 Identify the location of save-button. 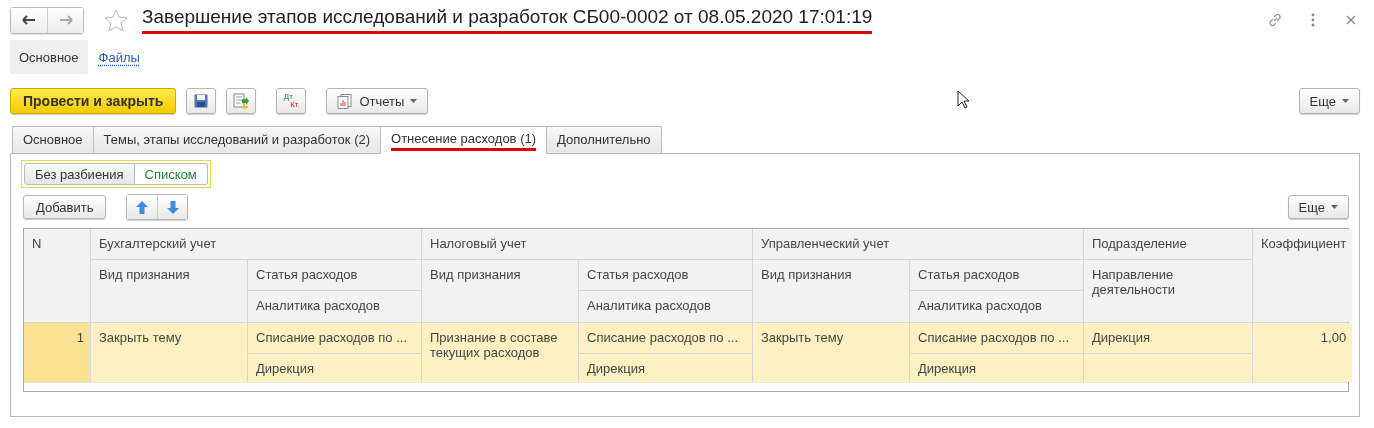
(201, 101).